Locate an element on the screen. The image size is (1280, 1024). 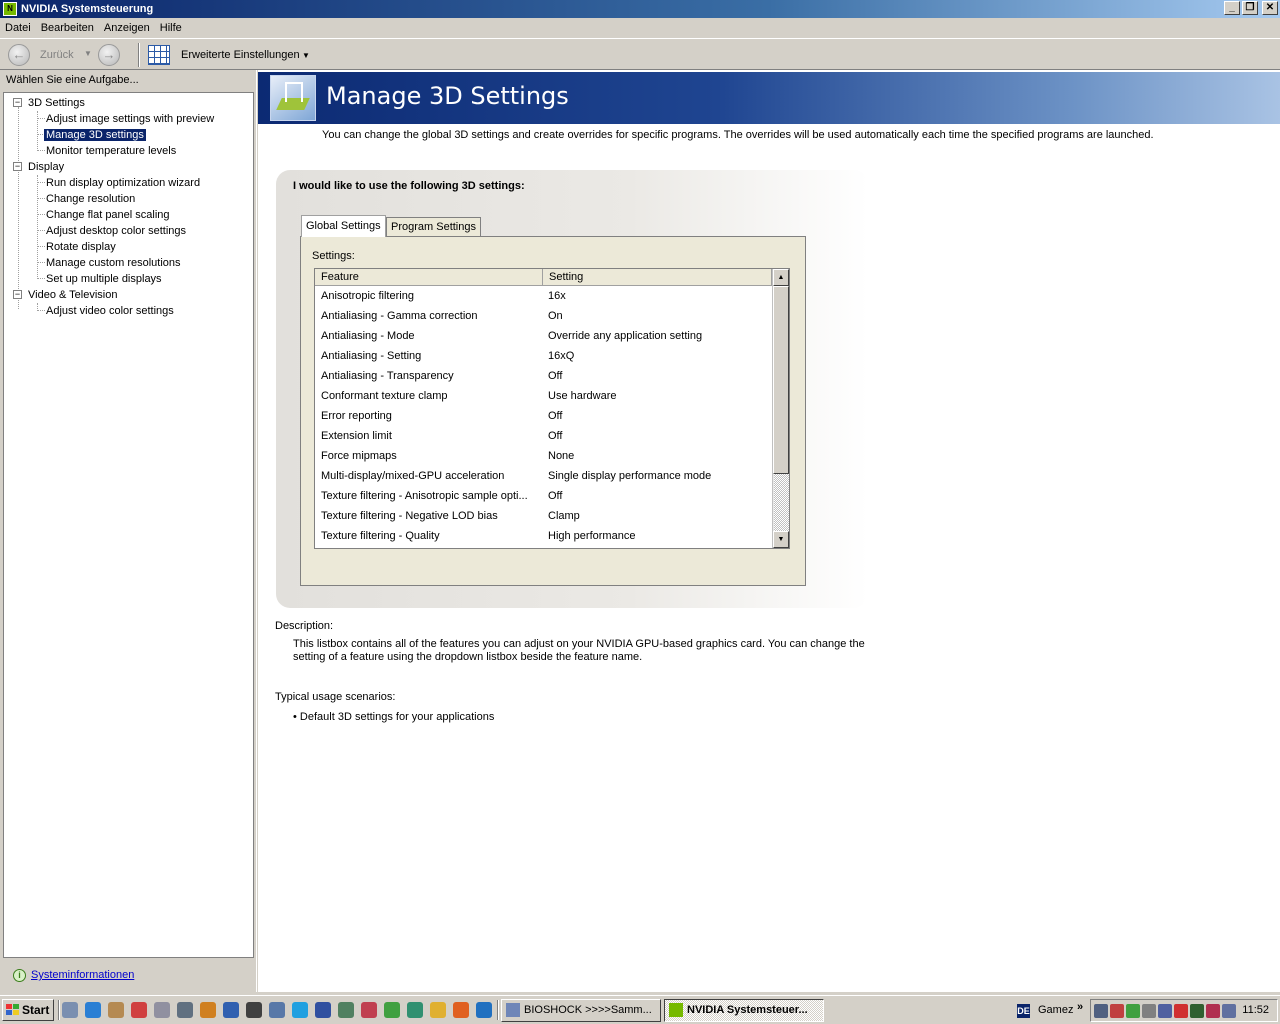
table-row: Anisotropic filtering 16x is located at coordinates (543, 296).